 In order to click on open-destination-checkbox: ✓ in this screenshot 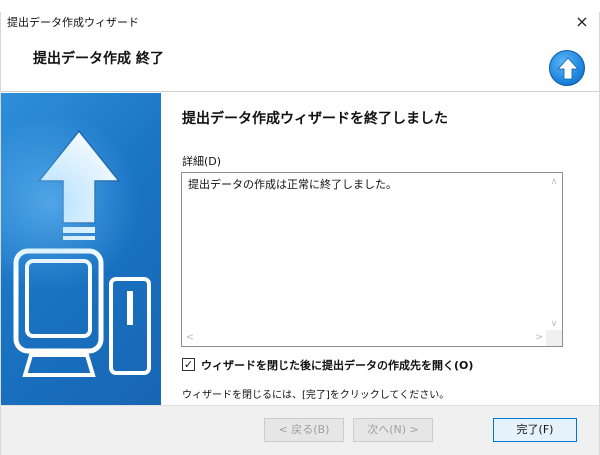, I will do `click(188, 364)`.